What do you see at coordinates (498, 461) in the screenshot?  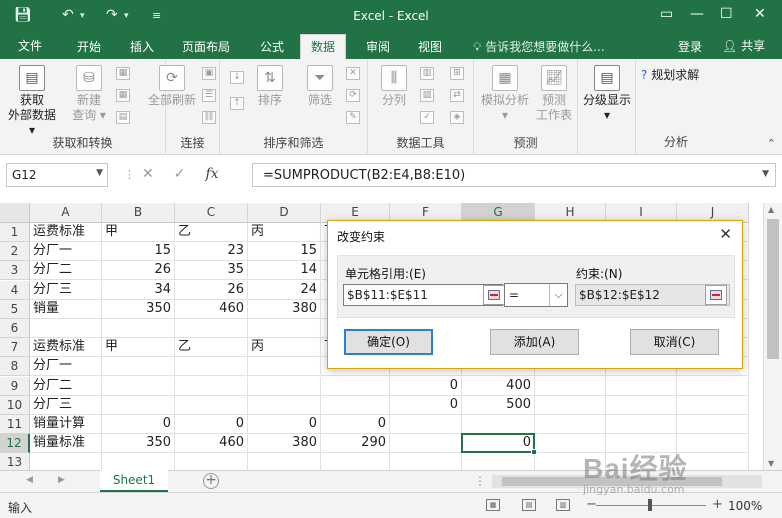 I see `cell-g13` at bounding box center [498, 461].